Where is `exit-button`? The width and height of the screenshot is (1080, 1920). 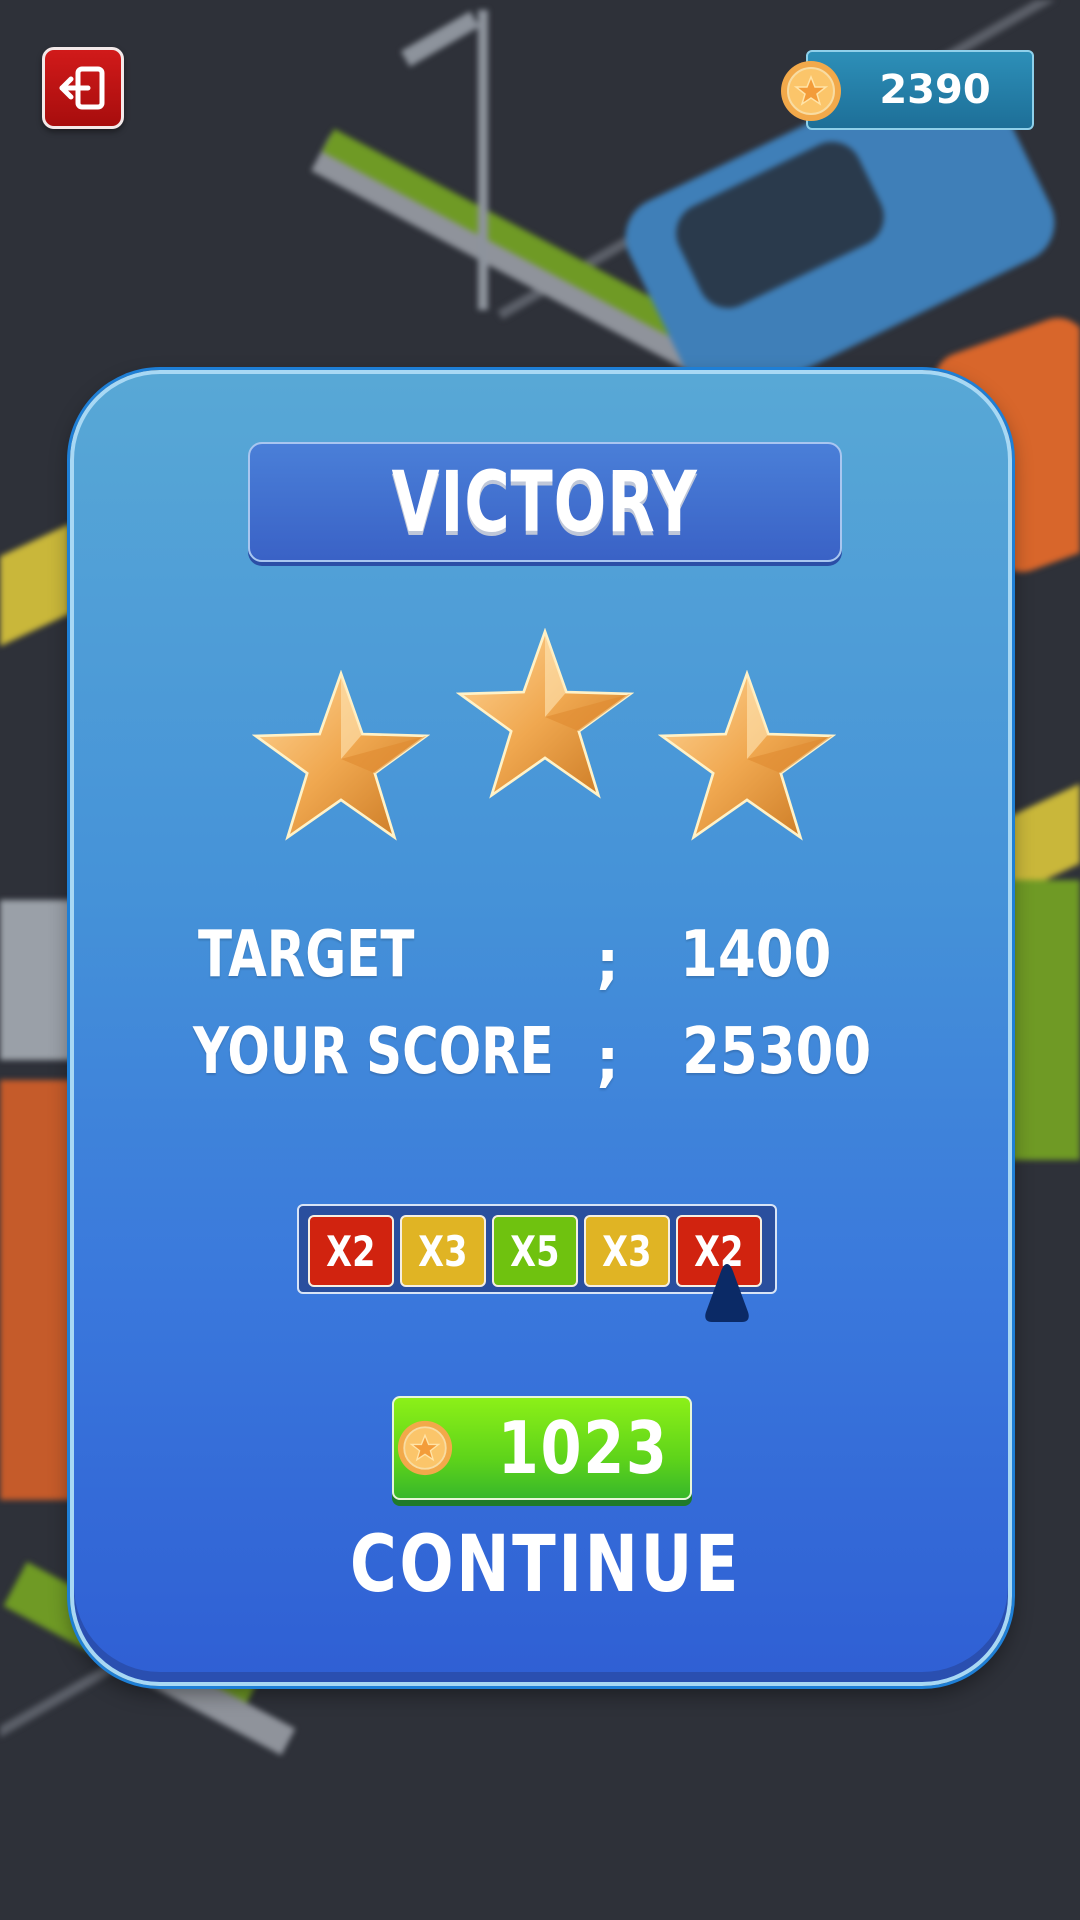
exit-button is located at coordinates (83, 88).